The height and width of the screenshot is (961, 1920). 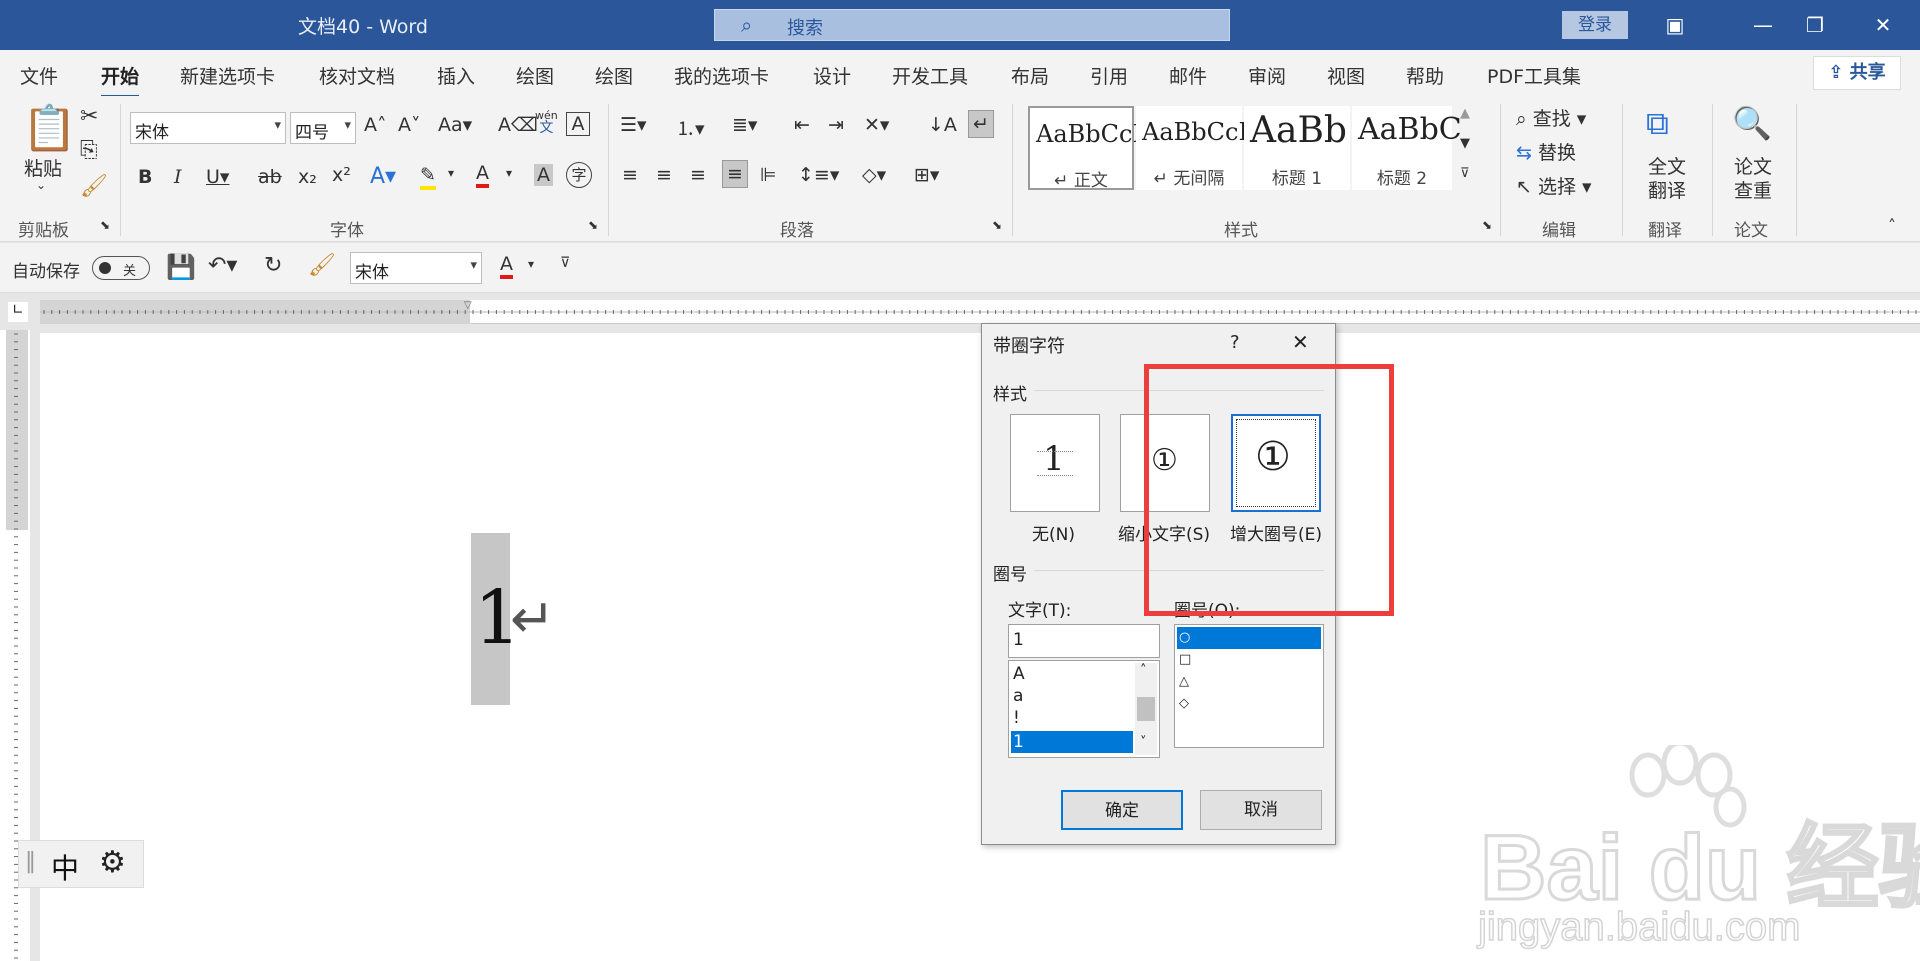 What do you see at coordinates (307, 177) in the screenshot?
I see `subscript-icon: x₂` at bounding box center [307, 177].